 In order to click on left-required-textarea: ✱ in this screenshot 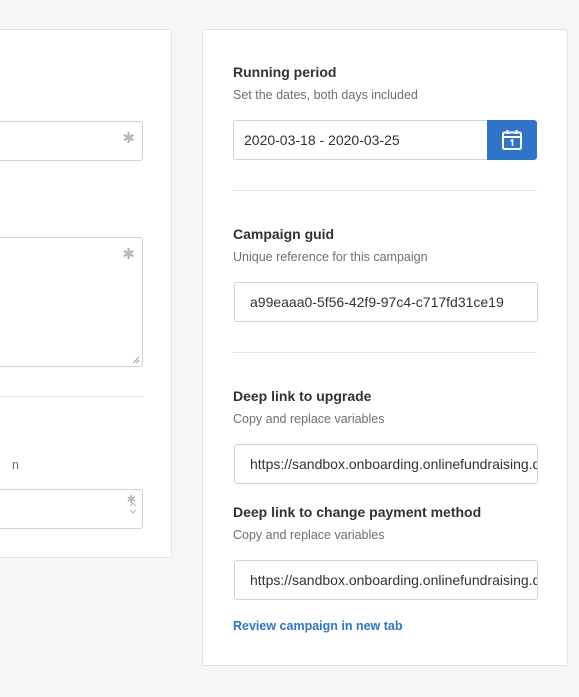, I will do `click(71, 302)`.